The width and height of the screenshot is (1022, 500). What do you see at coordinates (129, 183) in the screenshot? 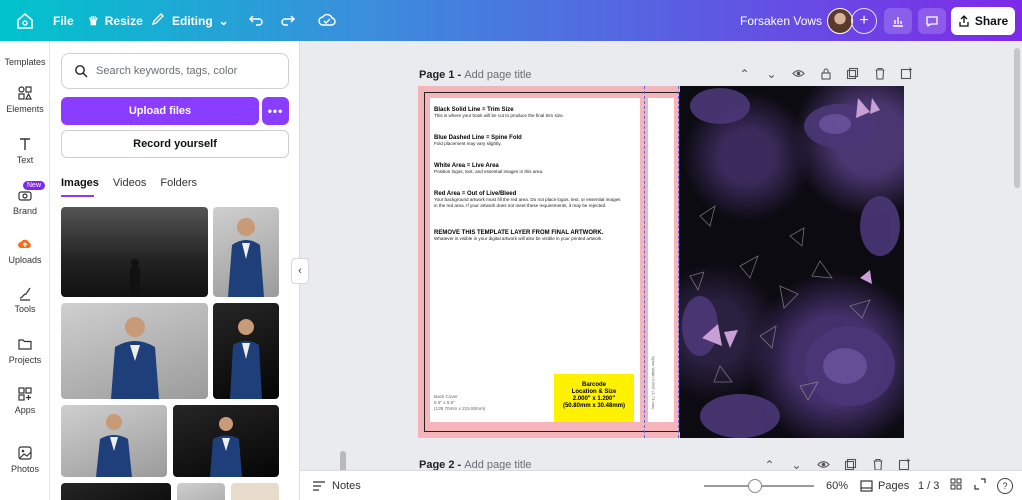
I see `tab-videos: Videos` at bounding box center [129, 183].